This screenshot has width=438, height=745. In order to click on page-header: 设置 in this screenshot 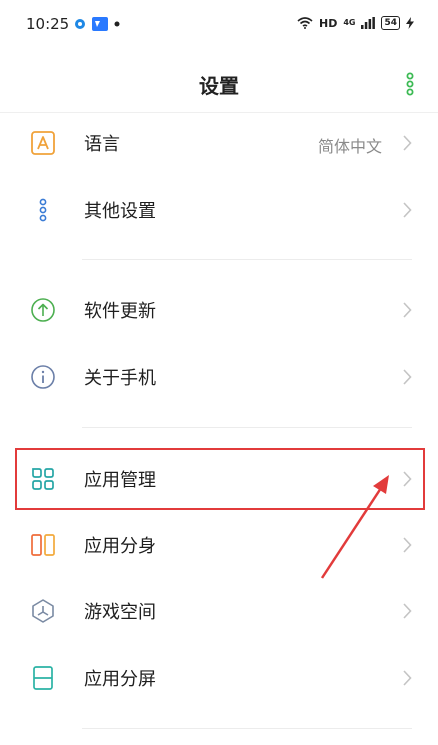, I will do `click(219, 82)`.